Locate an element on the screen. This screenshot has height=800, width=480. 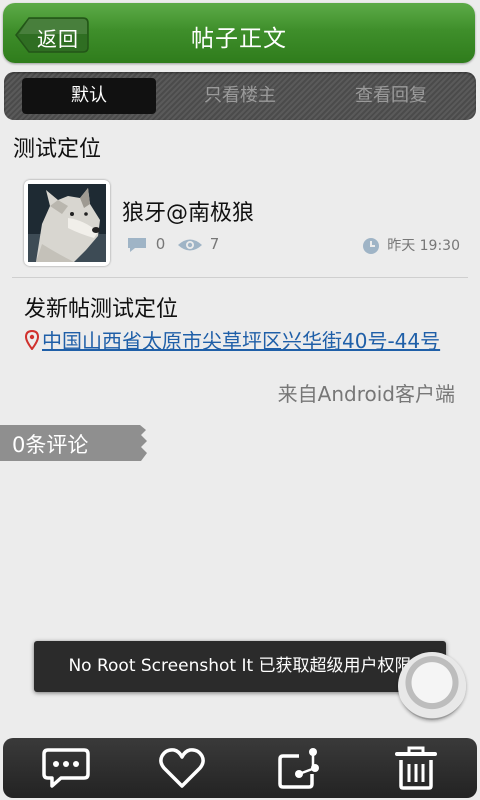
clock-icon is located at coordinates (370, 246).